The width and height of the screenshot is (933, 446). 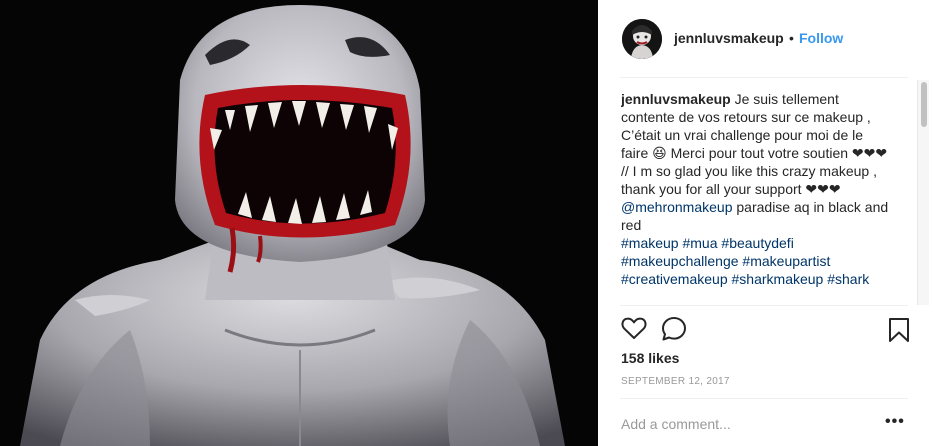 What do you see at coordinates (699, 243) in the screenshot?
I see `hashtag-link: #mua` at bounding box center [699, 243].